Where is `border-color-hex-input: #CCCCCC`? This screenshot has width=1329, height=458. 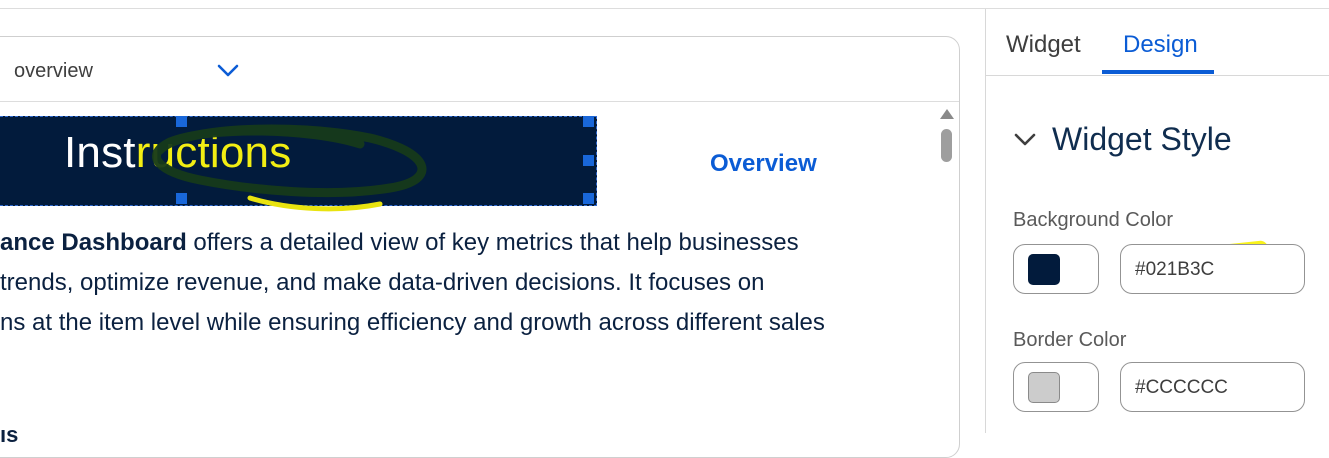
border-color-hex-input: #CCCCCC is located at coordinates (1212, 387).